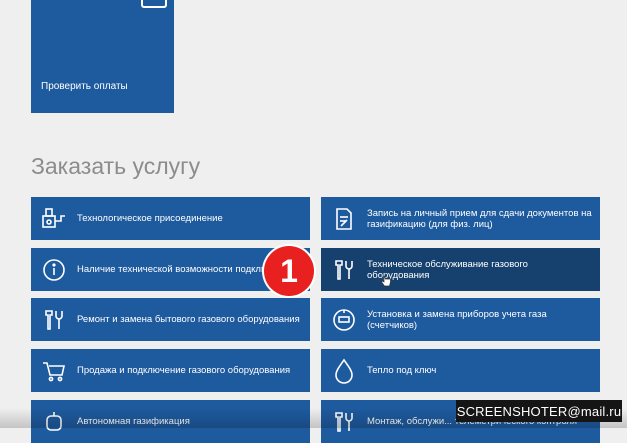 This screenshot has height=443, width=627. What do you see at coordinates (102, 56) in the screenshot?
I see `check-payments-tile: Проверить оплаты` at bounding box center [102, 56].